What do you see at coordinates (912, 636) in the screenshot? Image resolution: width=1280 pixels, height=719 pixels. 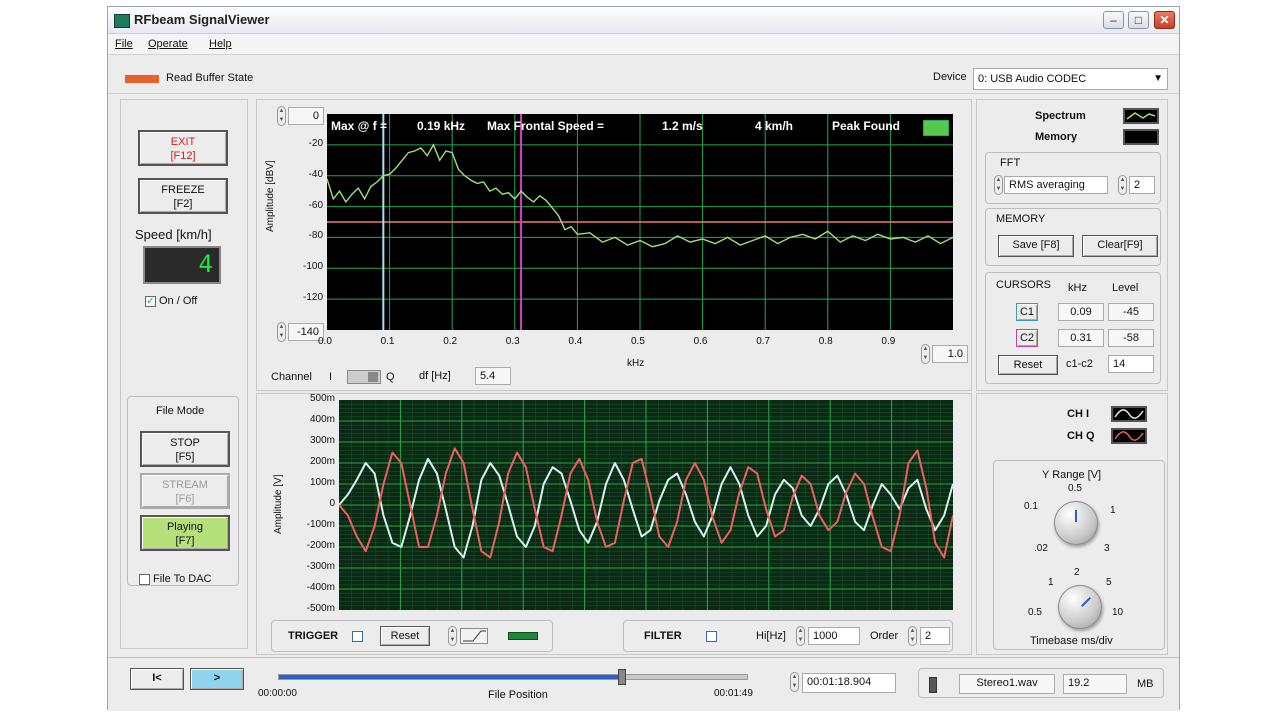 I see `order-spinner: ▲ ▼` at bounding box center [912, 636].